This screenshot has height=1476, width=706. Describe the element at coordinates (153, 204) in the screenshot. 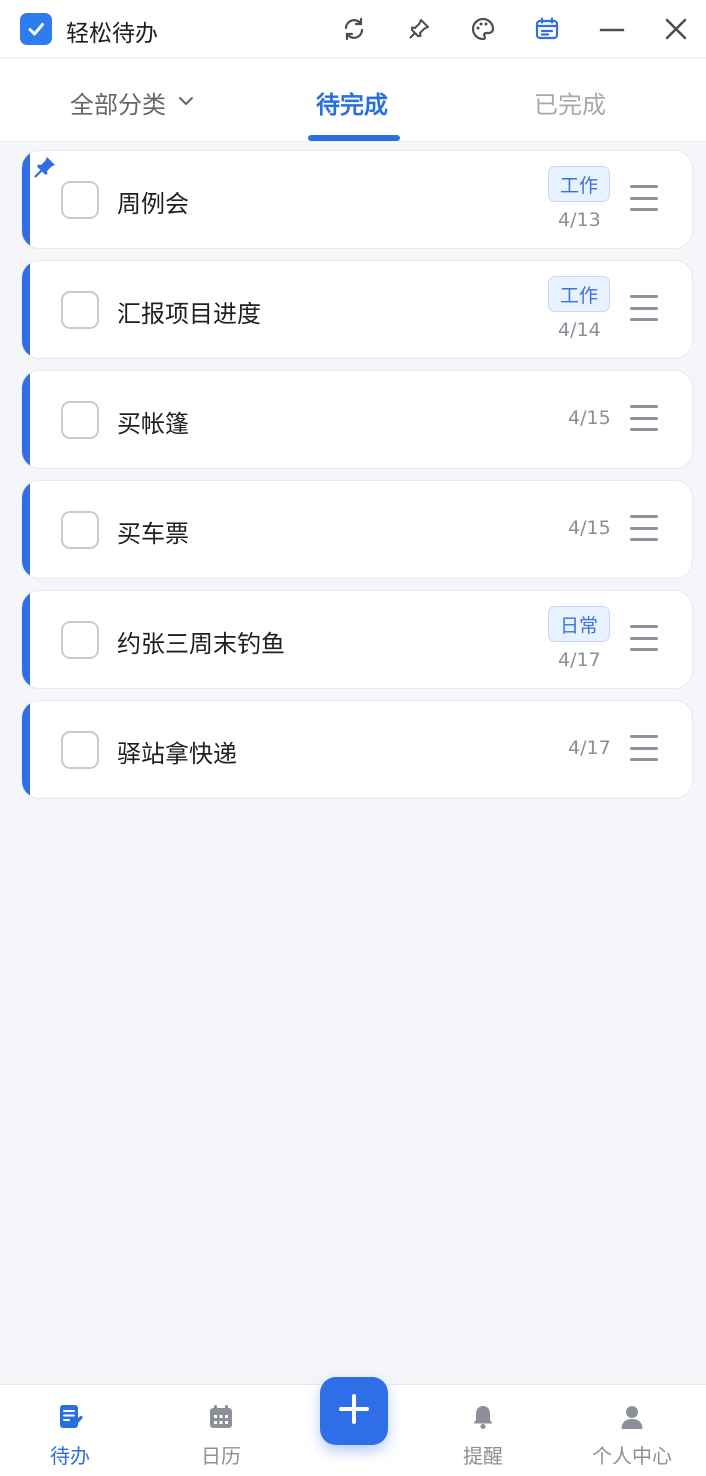

I see `todo-title: 周例会` at that location.